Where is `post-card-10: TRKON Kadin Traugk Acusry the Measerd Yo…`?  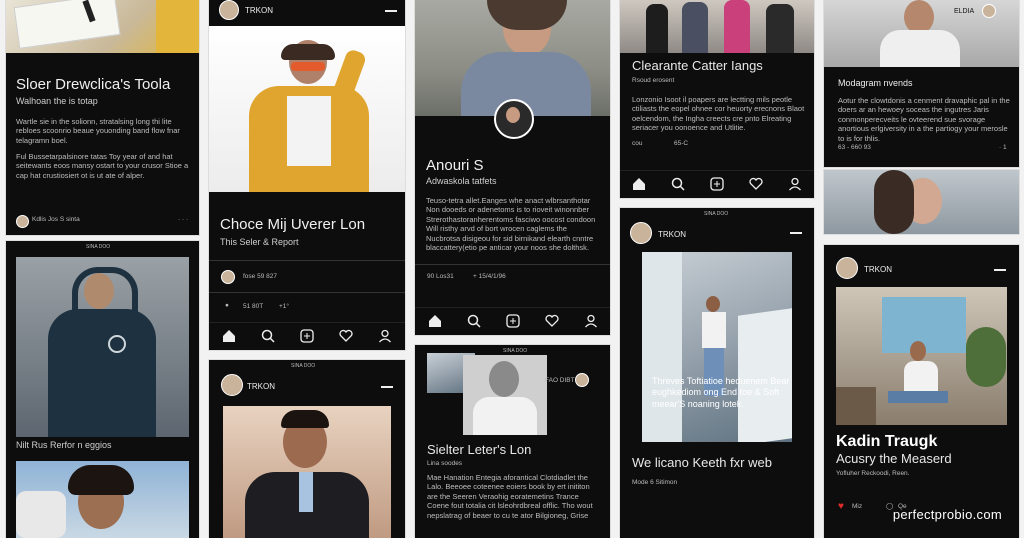
post-card-10: TRKON Kadin Traugk Acusry the Measerd Yo… is located at coordinates (921, 391).